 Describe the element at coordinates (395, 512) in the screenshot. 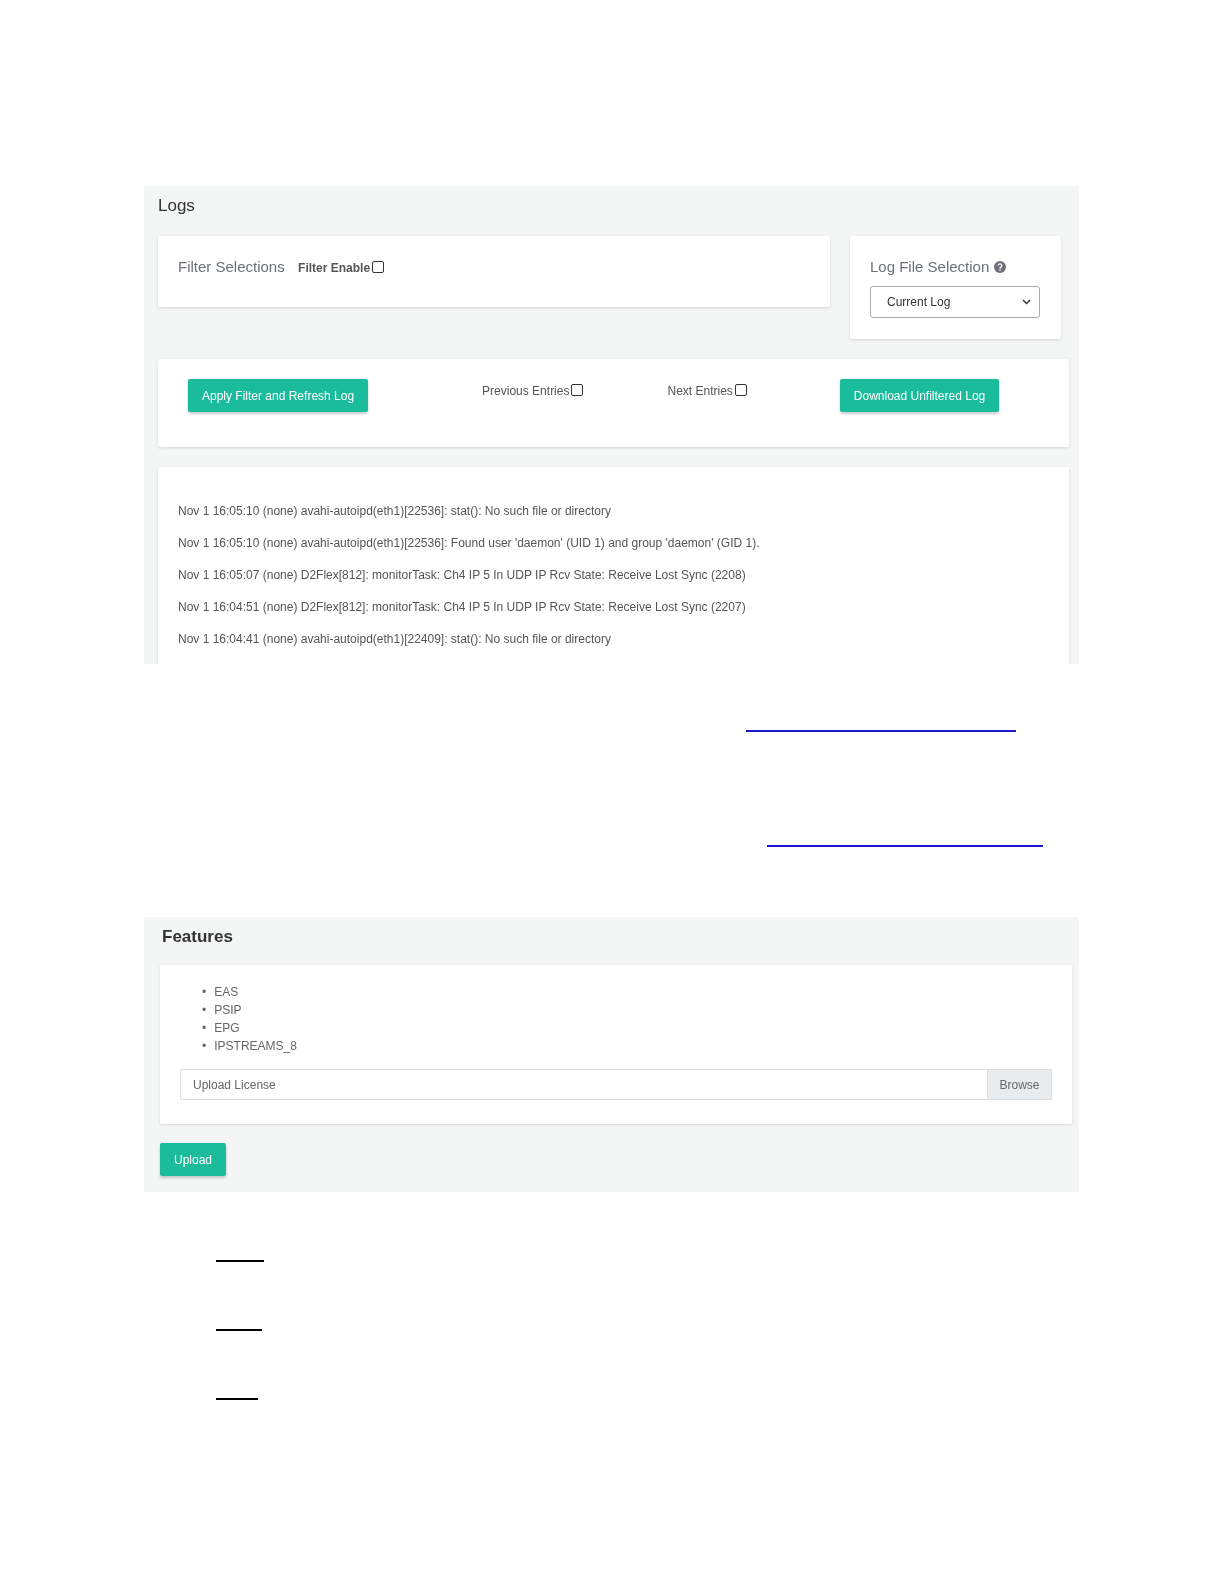

I see `log-entry: Nov 1 16:05:10 (none) avahi-autoipd(eth1)[22536]: stat(): No such file or directory` at that location.